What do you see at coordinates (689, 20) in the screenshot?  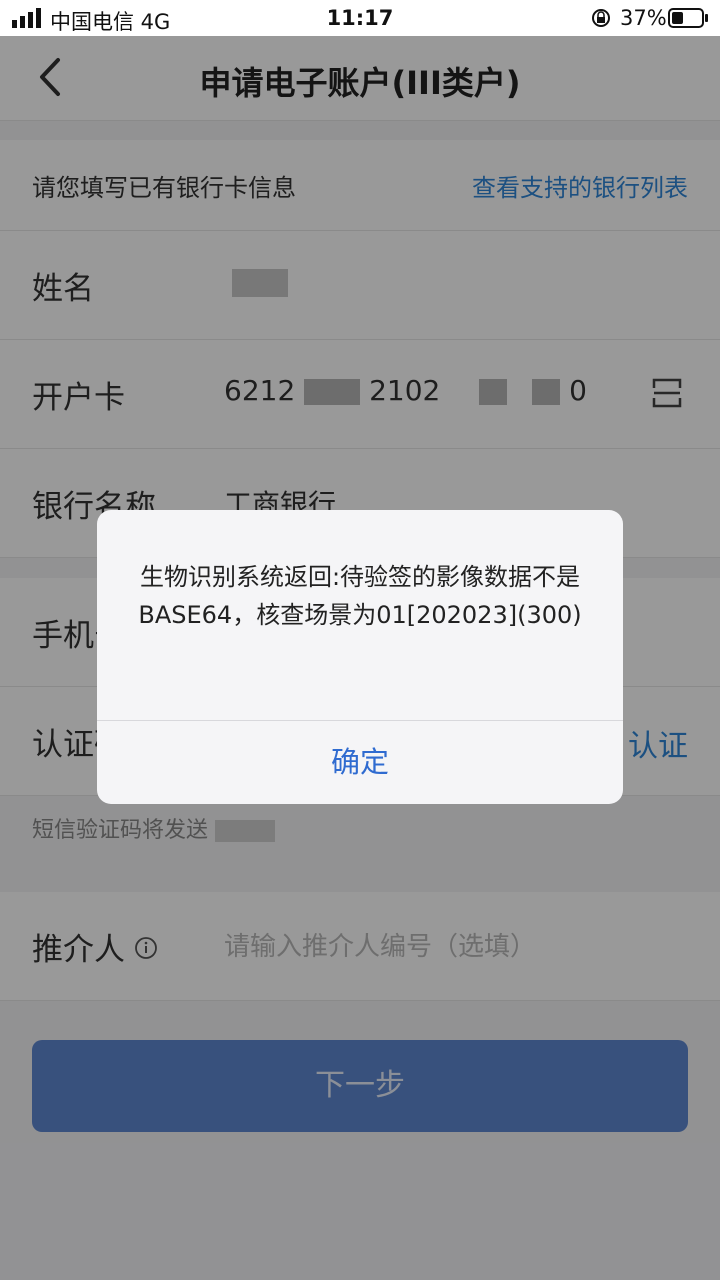 I see `battery-icon` at bounding box center [689, 20].